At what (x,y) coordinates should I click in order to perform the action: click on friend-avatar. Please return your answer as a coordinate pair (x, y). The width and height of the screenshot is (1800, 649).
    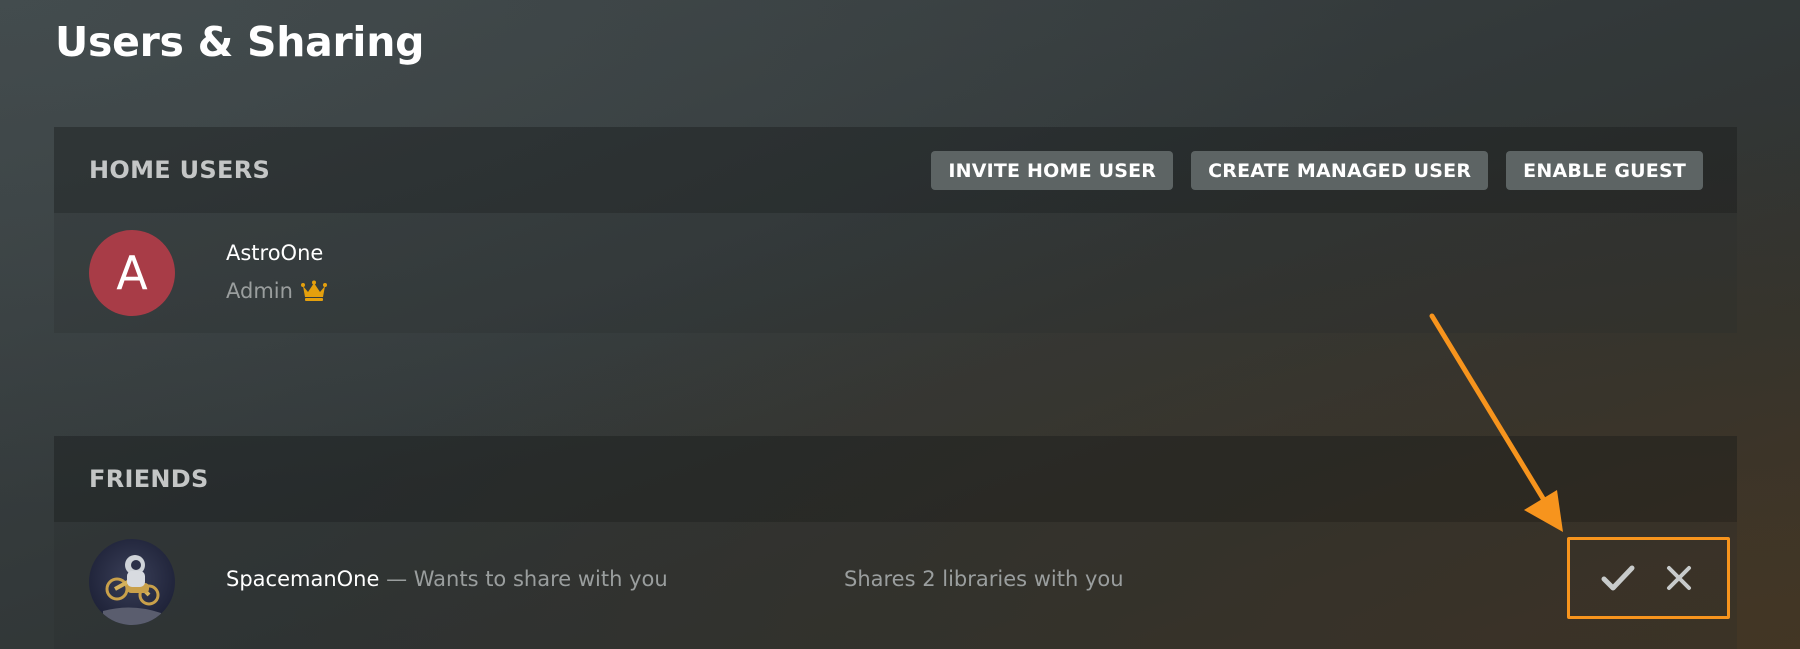
    Looking at the image, I should click on (132, 582).